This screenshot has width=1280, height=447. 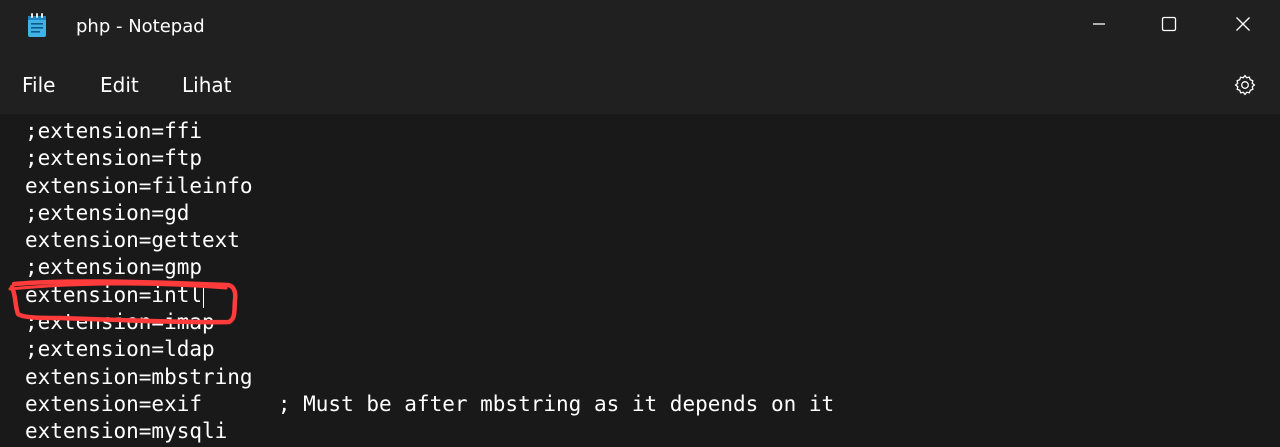 What do you see at coordinates (119, 85) in the screenshot?
I see `menu-edit: Edit` at bounding box center [119, 85].